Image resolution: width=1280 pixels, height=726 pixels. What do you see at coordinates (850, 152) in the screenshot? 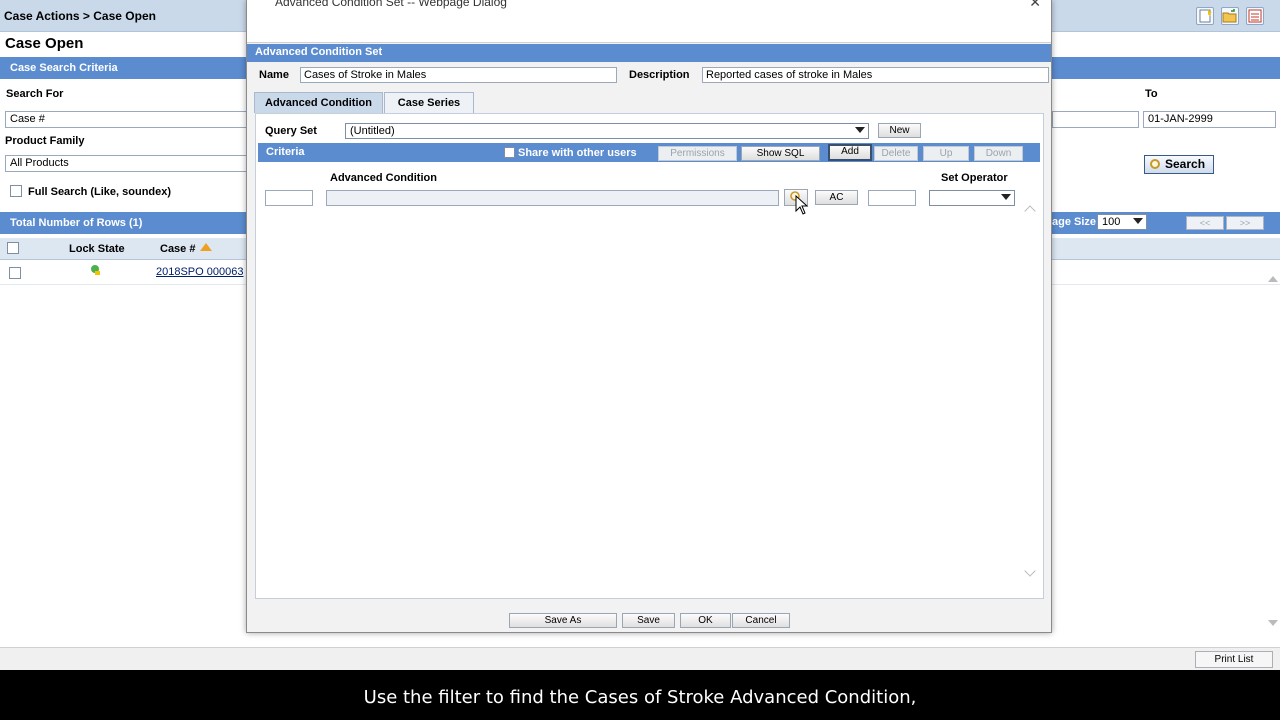
I see `add-button: Add` at bounding box center [850, 152].